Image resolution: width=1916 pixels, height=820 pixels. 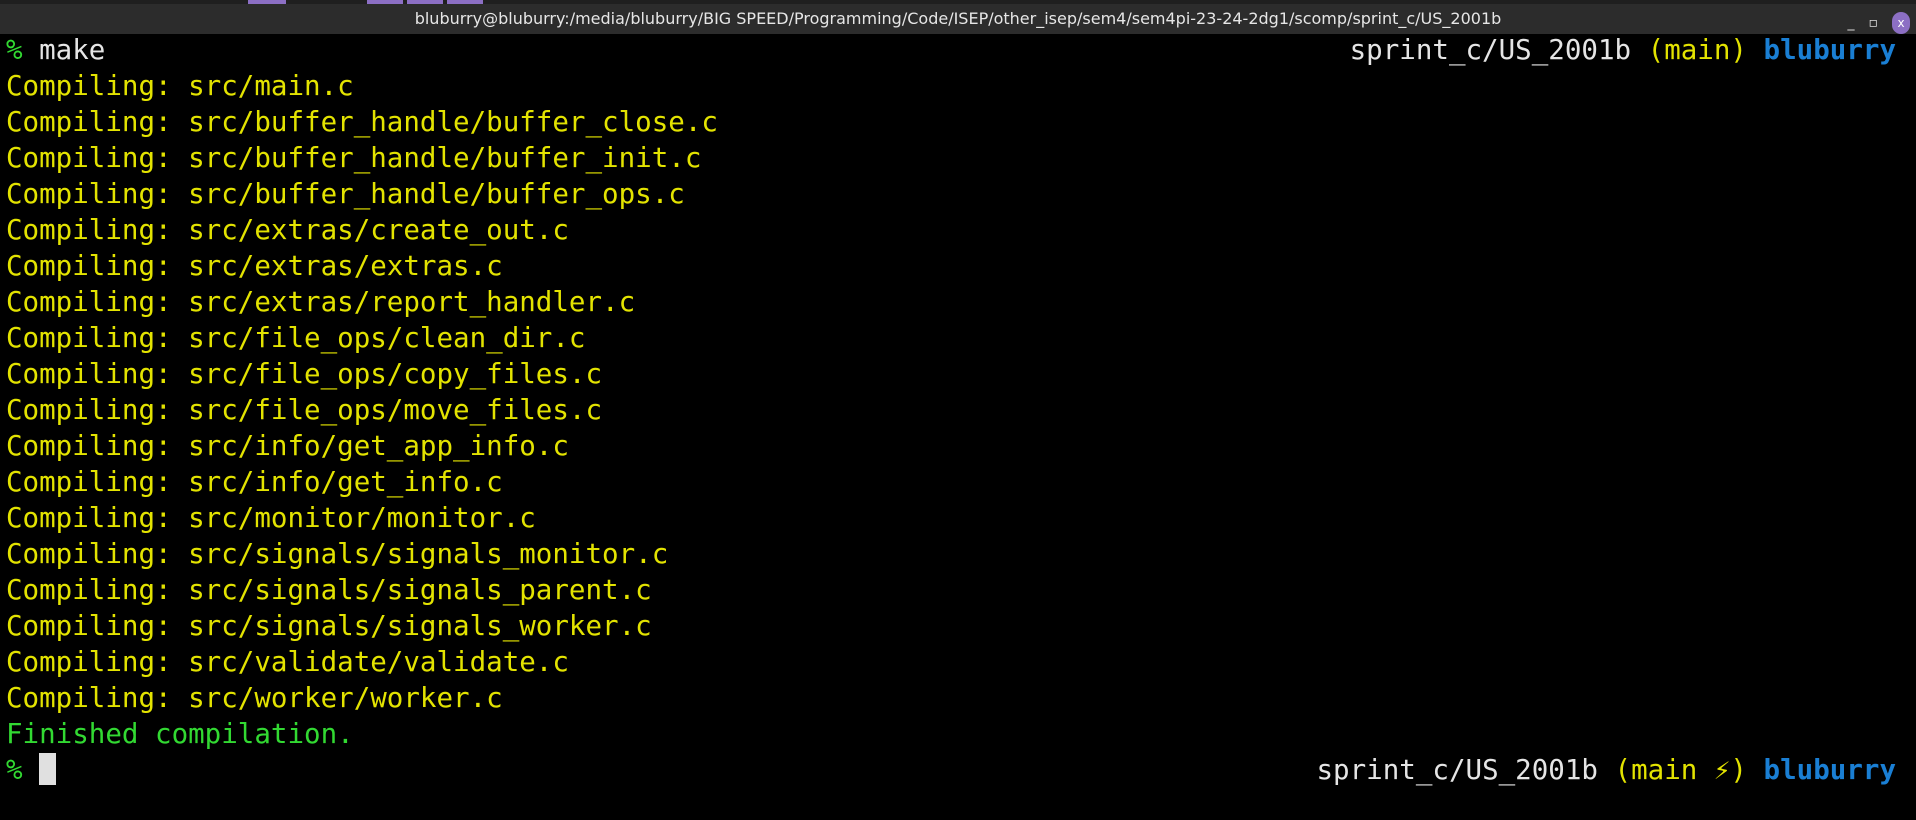 What do you see at coordinates (445, 158) in the screenshot?
I see `compile-file: src/buffer_handle/buffer_init.c` at bounding box center [445, 158].